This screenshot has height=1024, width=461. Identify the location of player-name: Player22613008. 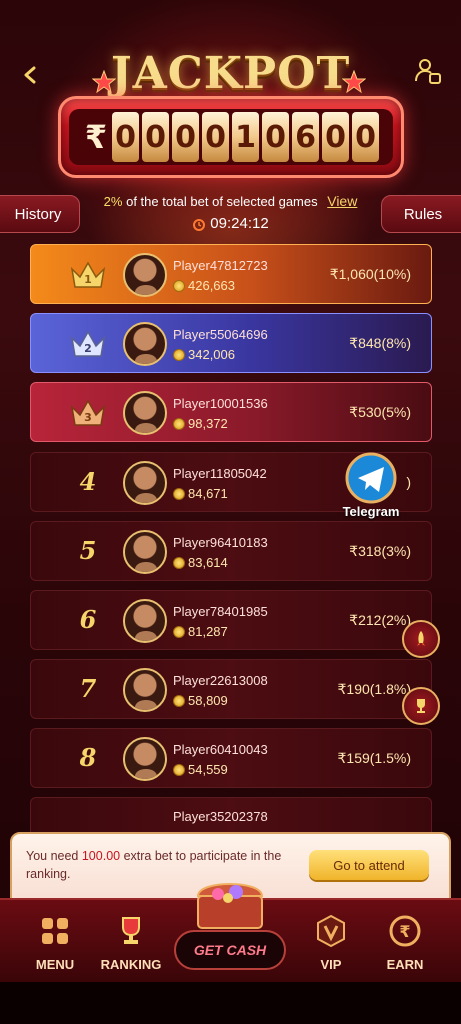
(220, 680).